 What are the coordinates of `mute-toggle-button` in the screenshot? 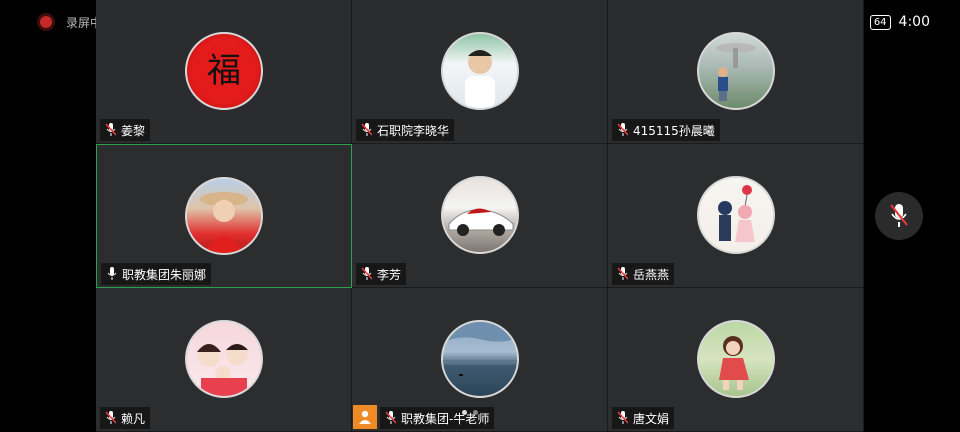 It's located at (899, 216).